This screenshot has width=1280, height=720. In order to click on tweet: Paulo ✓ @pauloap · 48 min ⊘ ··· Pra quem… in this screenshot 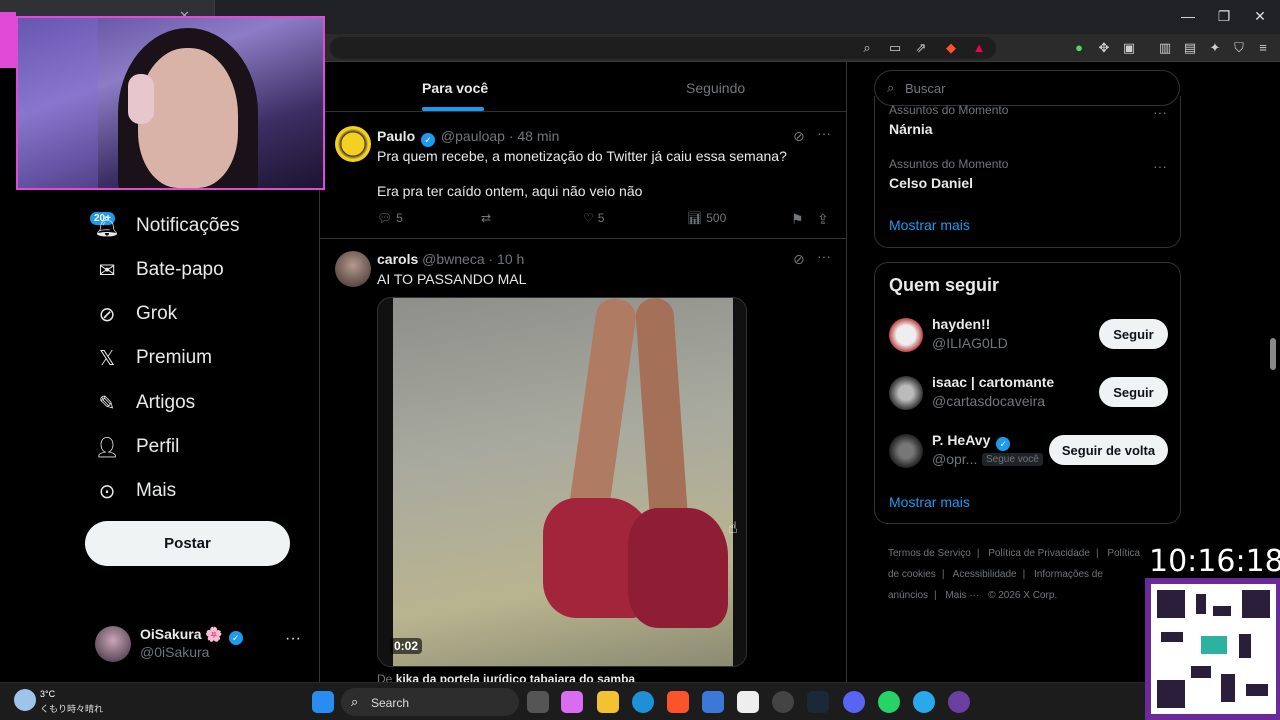, I will do `click(583, 175)`.